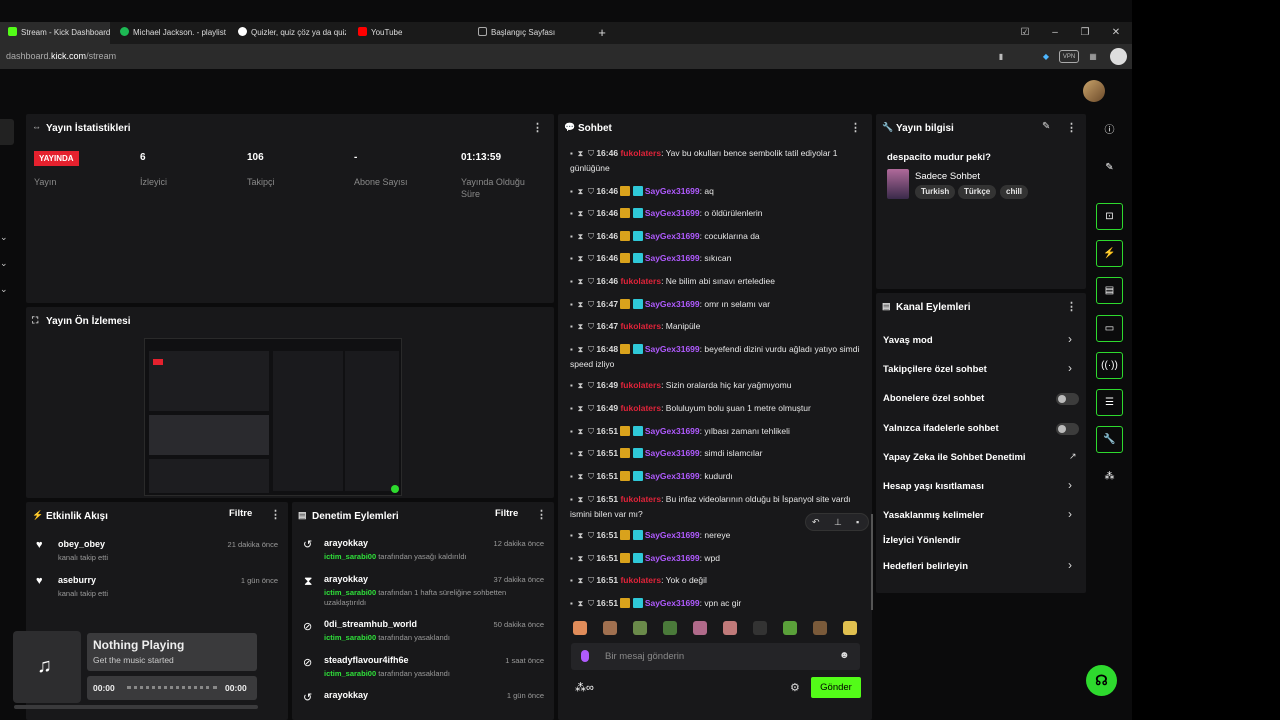 The width and height of the screenshot is (1280, 720). I want to click on emotes-only-toggle, so click(1067, 429).